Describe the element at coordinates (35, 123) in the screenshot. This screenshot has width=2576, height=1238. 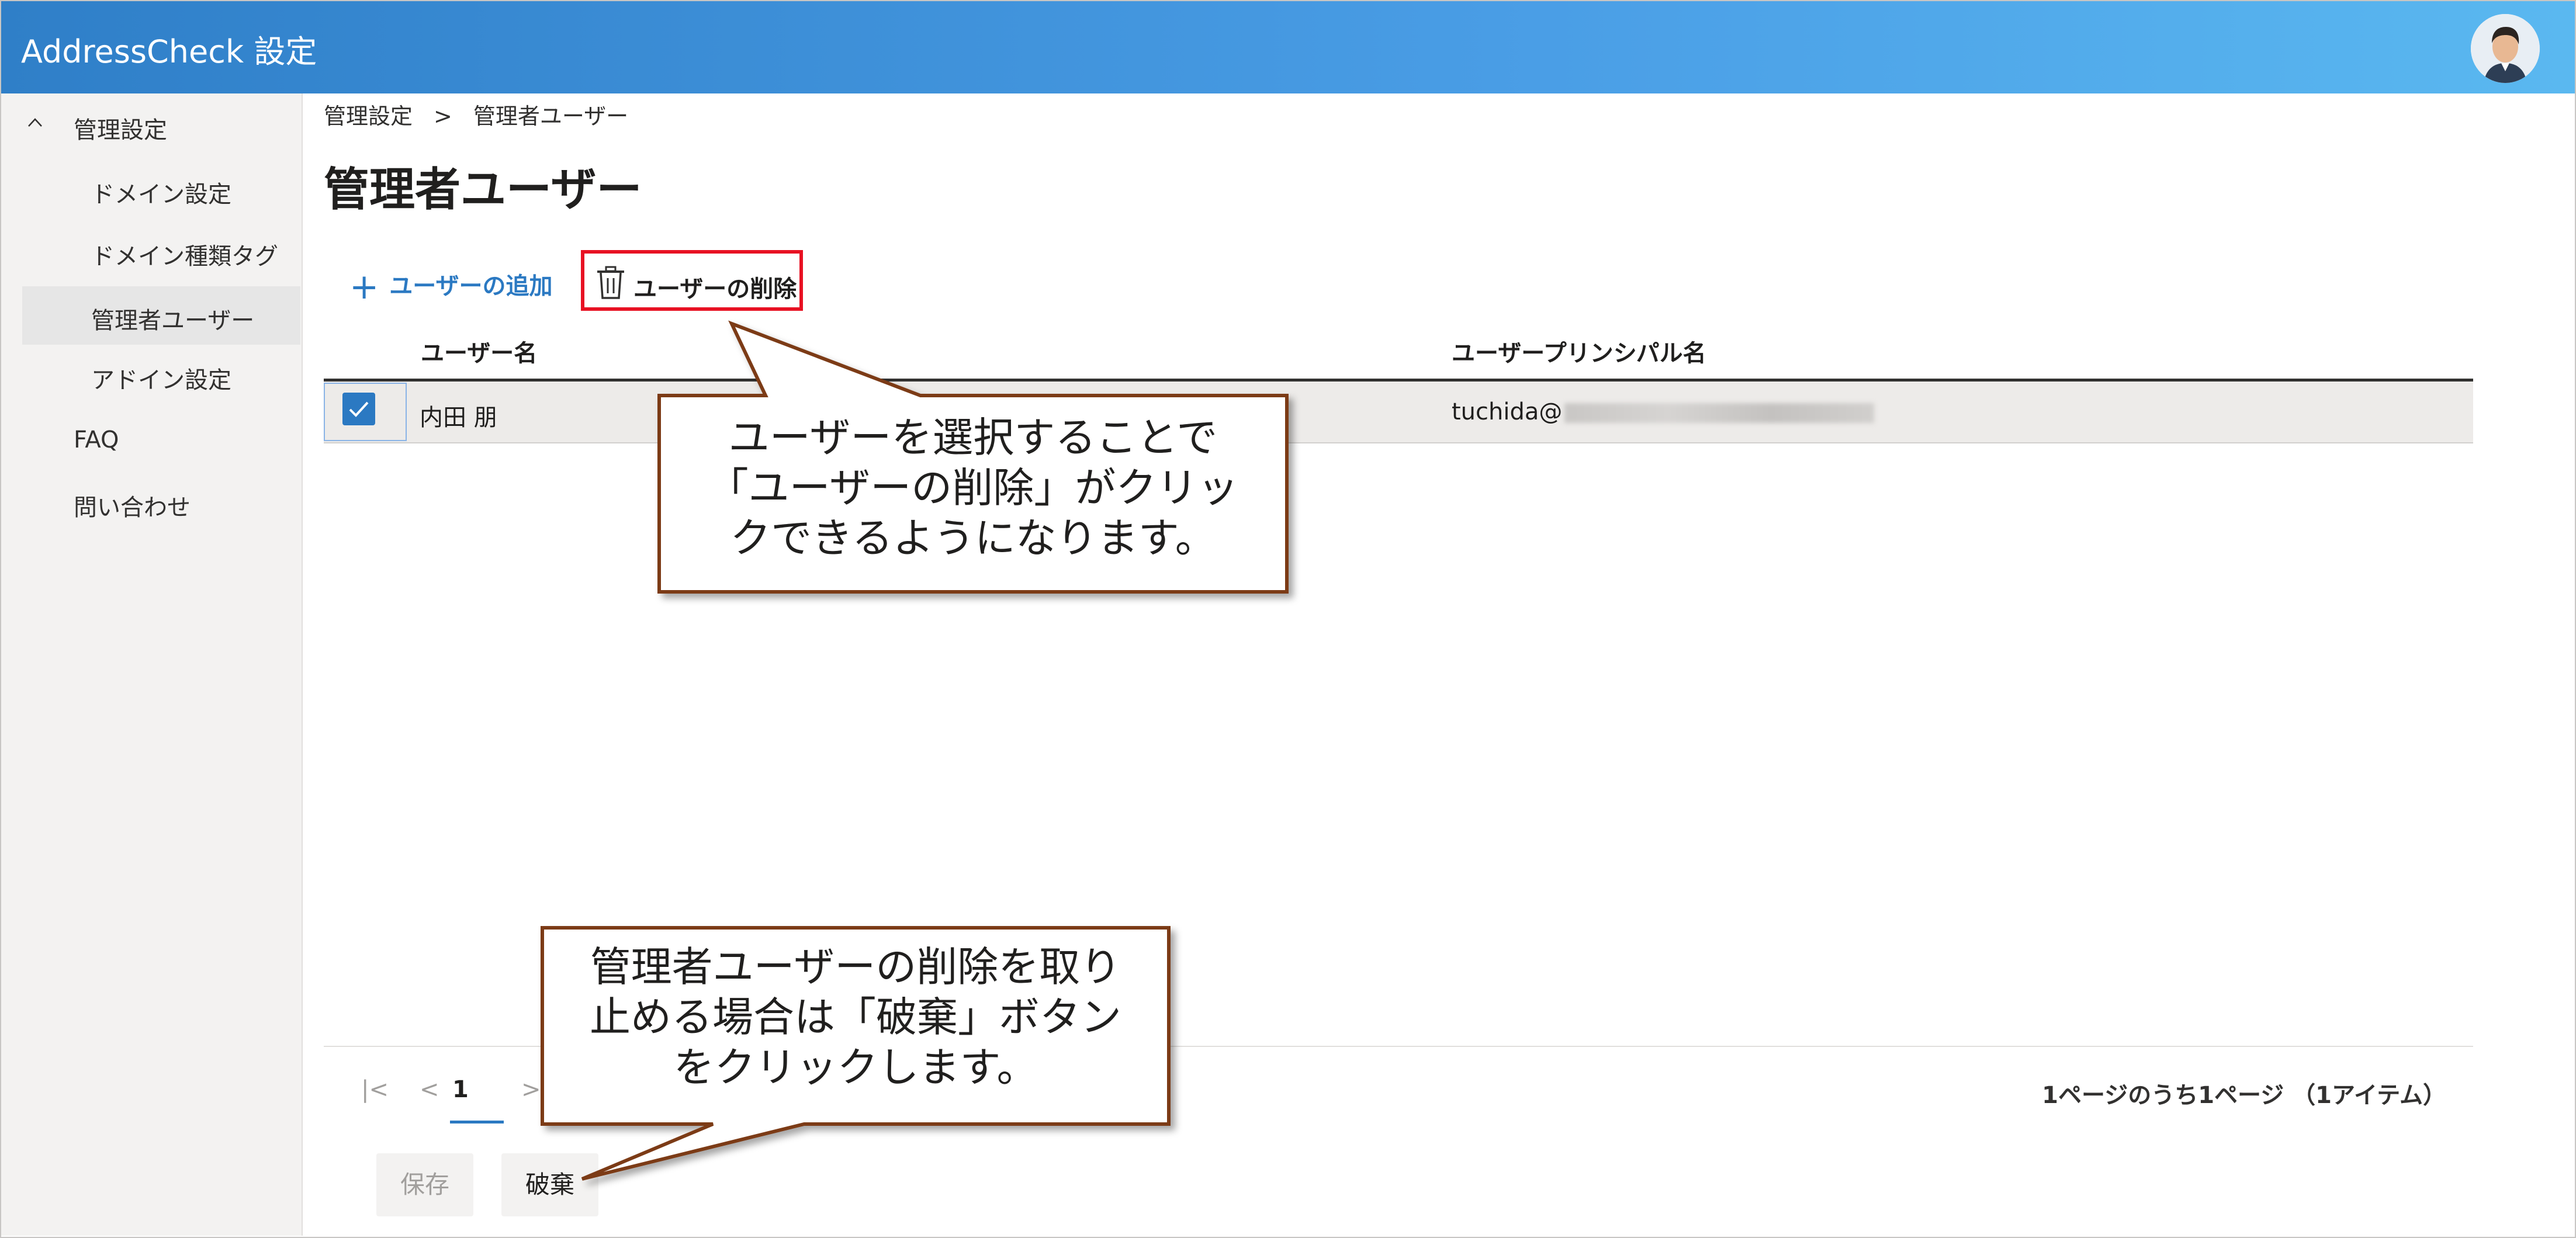
I see `chevron-up-icon` at that location.